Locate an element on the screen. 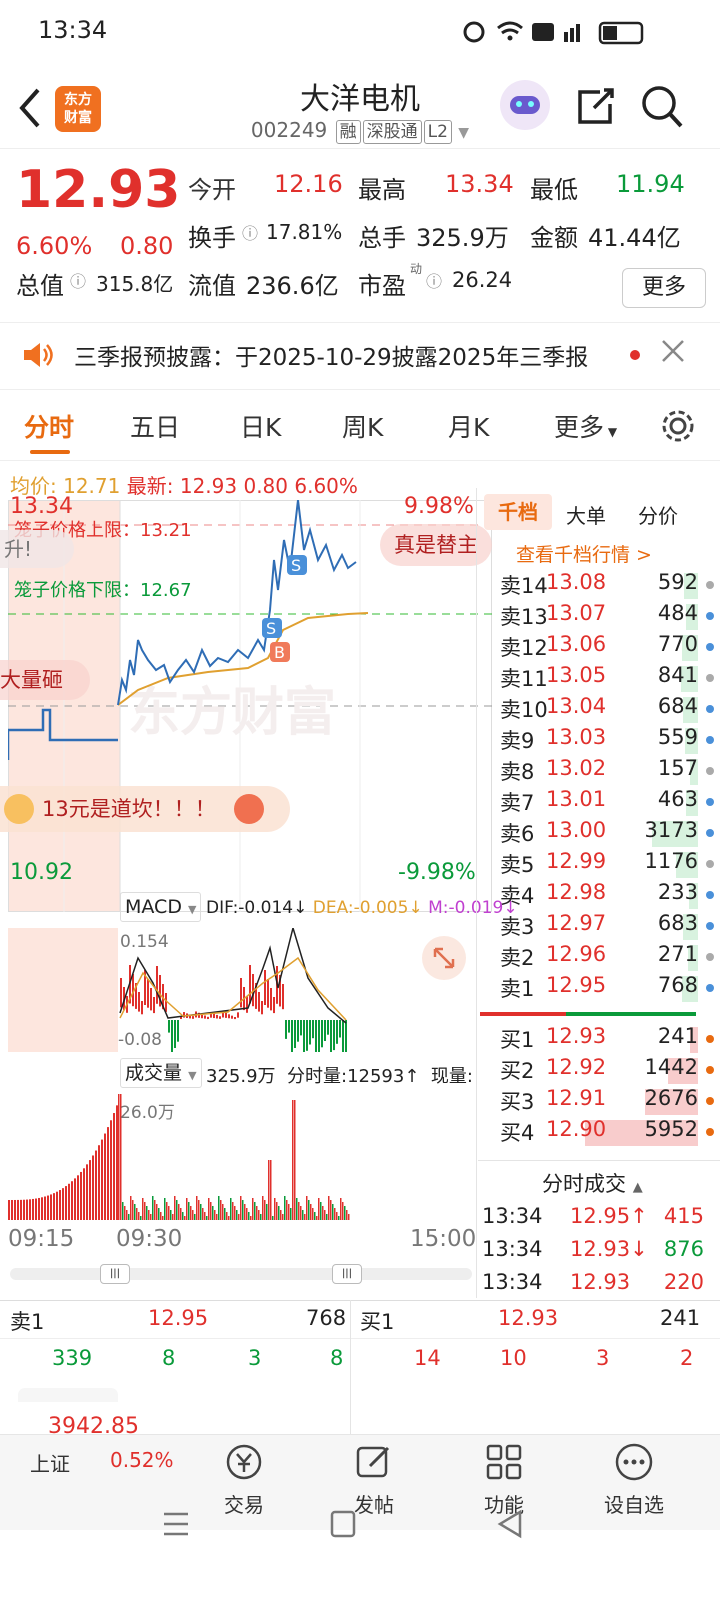  tab-orderbook: 千档 is located at coordinates (518, 512).